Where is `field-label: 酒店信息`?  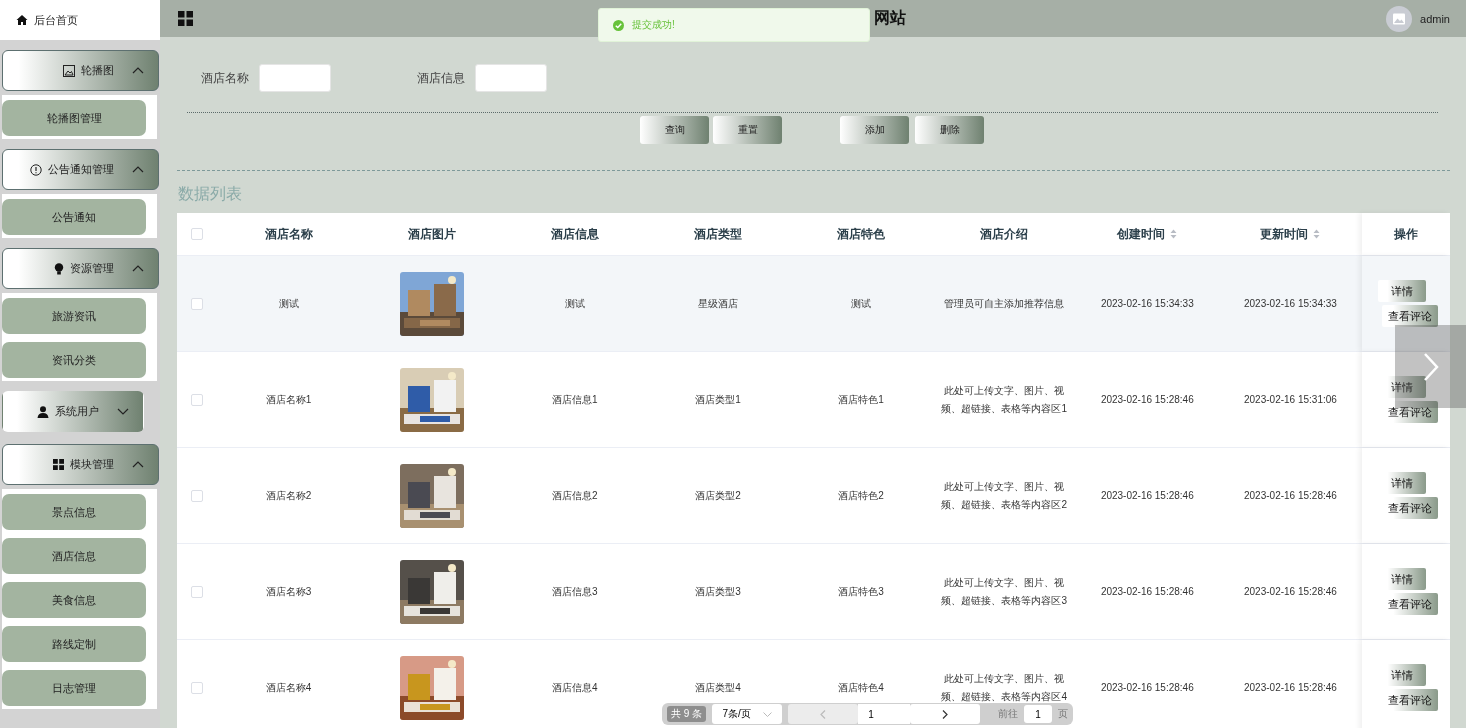
field-label: 酒店信息 is located at coordinates (441, 78).